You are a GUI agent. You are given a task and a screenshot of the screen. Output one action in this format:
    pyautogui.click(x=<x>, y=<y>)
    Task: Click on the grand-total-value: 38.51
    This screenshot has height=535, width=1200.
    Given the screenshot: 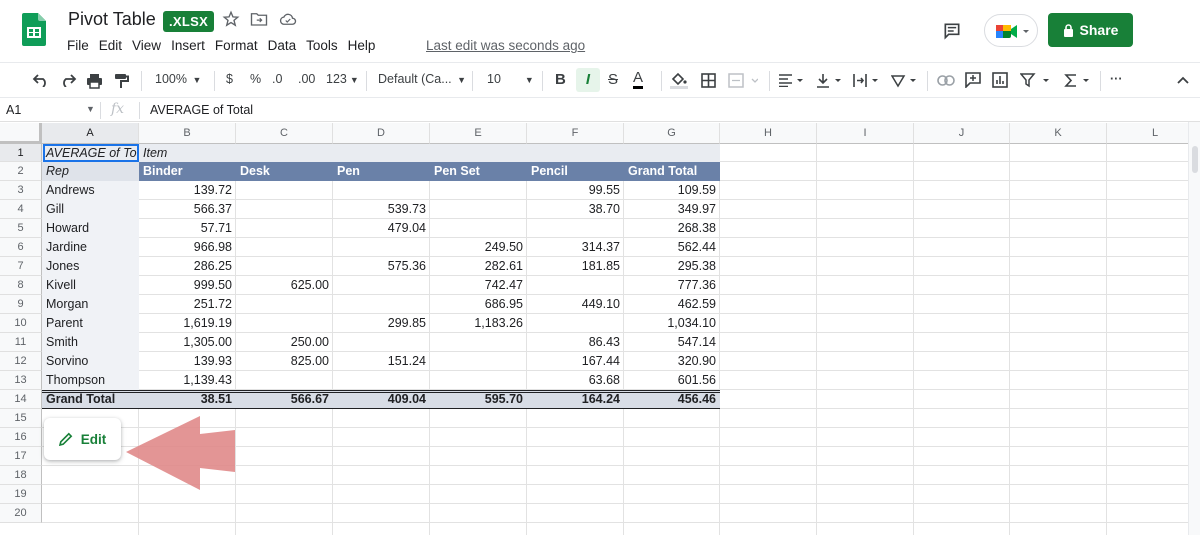 What is the action you would take?
    pyautogui.click(x=187, y=399)
    